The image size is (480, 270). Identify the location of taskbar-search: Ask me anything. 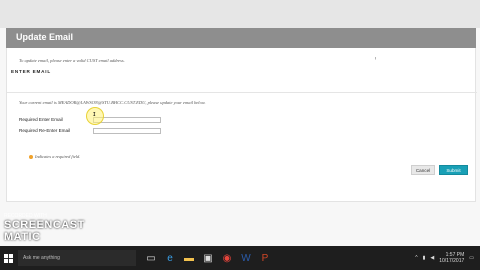
(77, 258).